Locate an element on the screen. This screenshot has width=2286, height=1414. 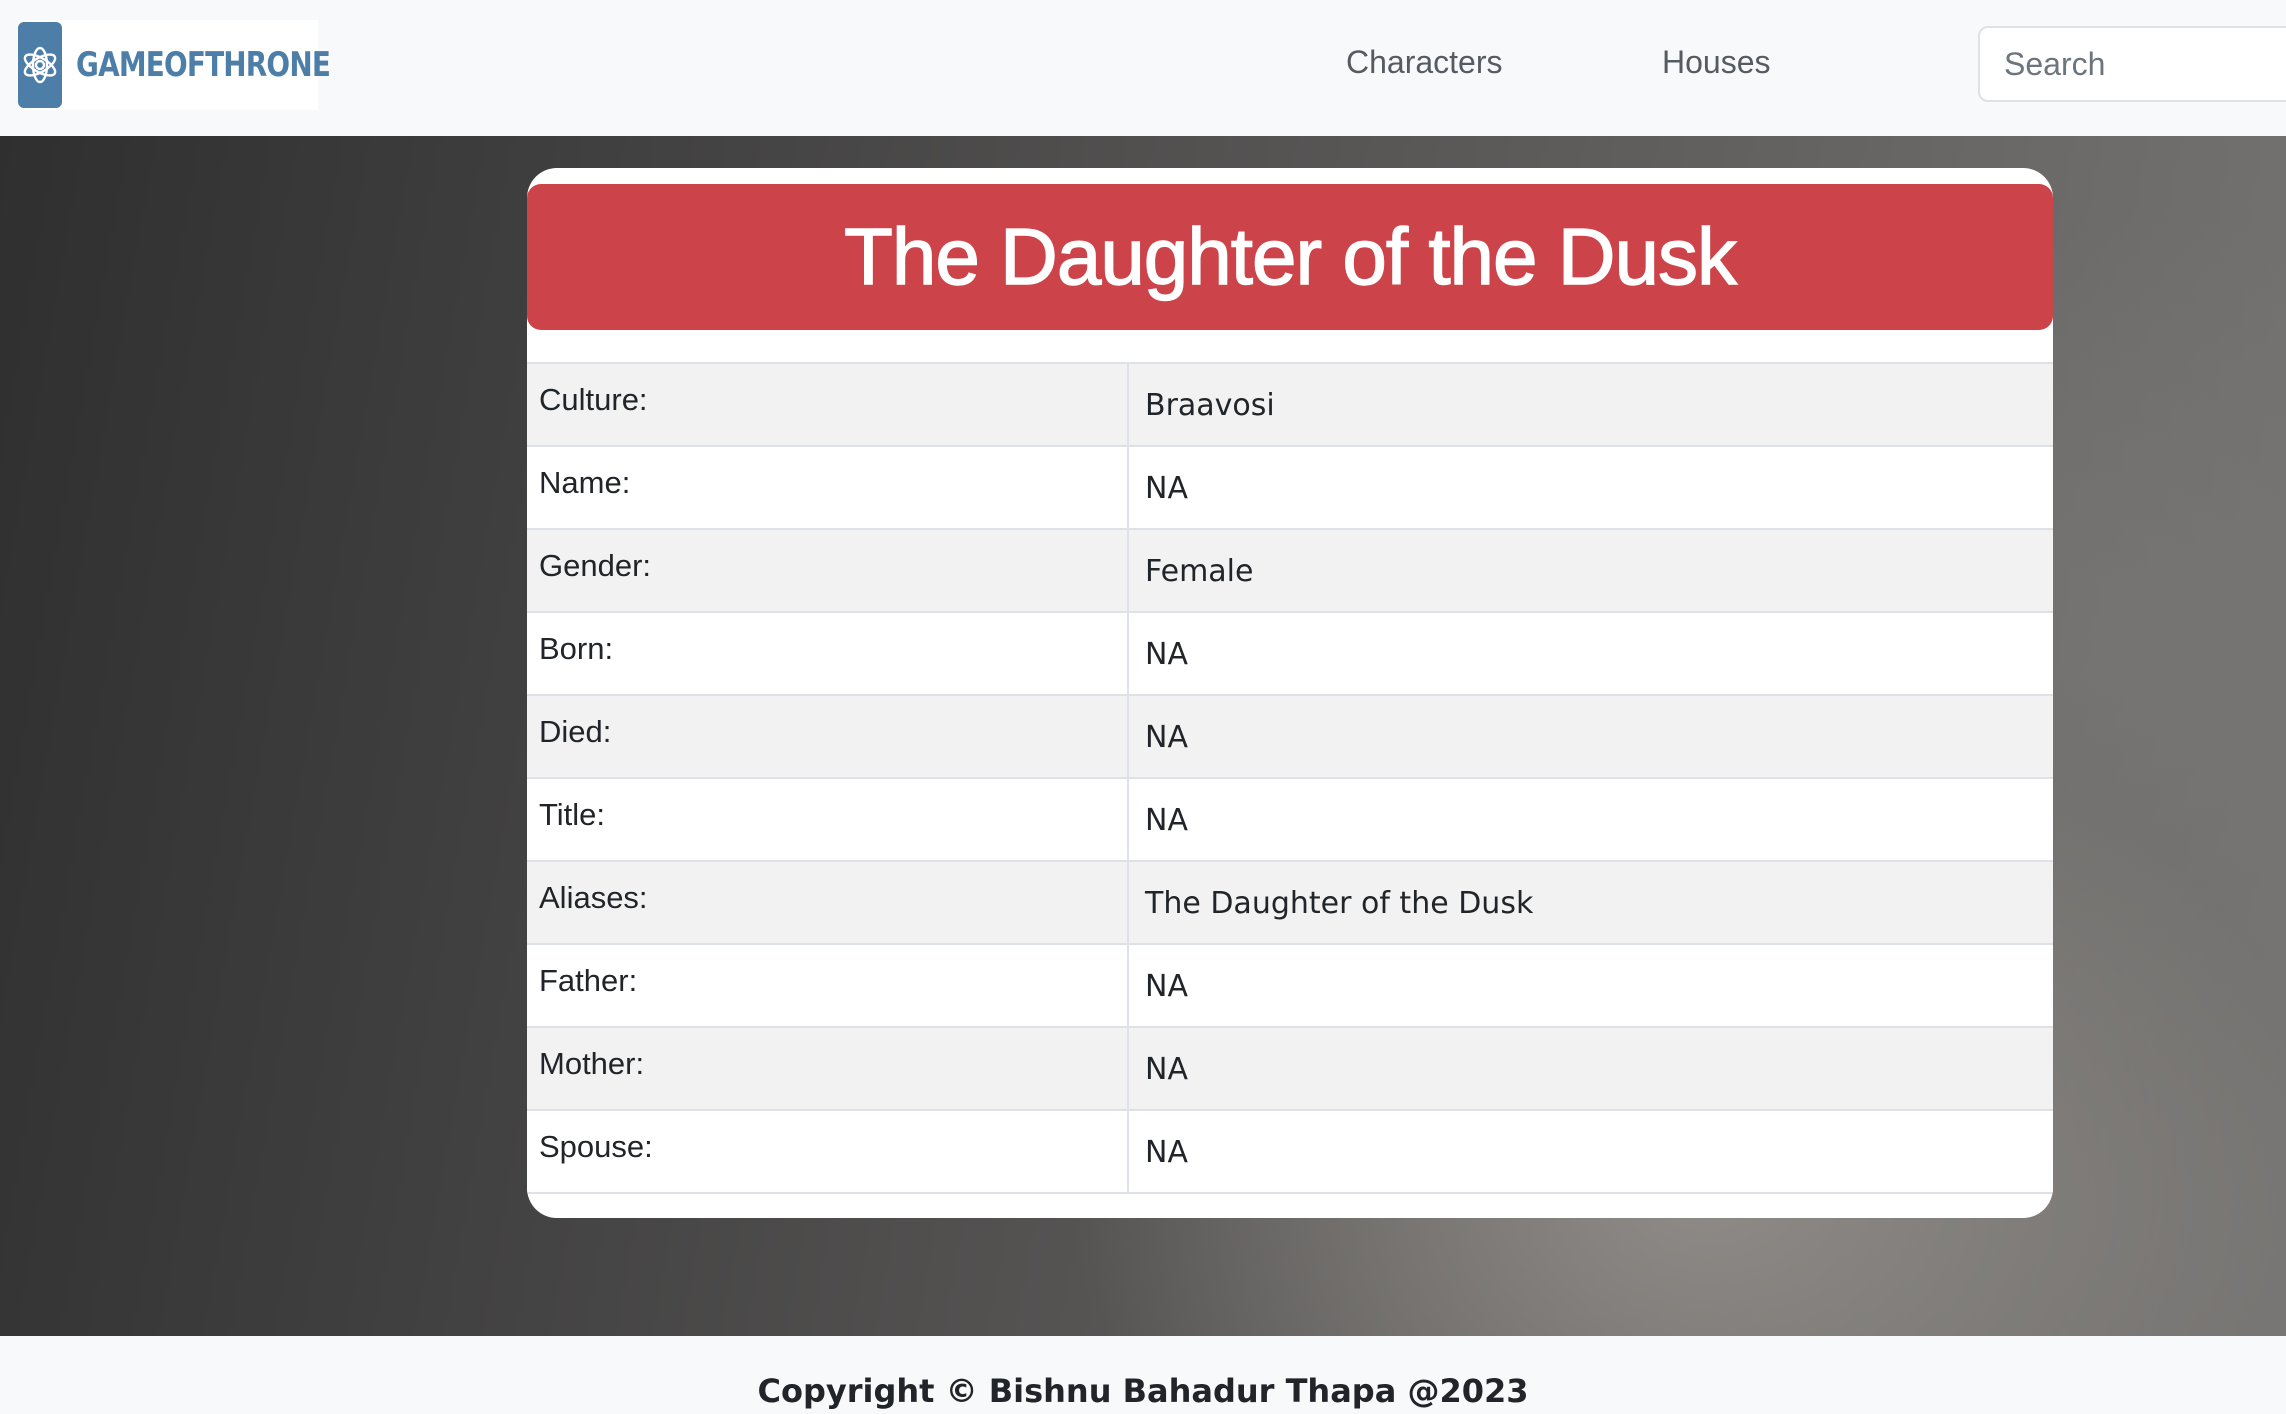
table-row: Name: NA is located at coordinates (1290, 487).